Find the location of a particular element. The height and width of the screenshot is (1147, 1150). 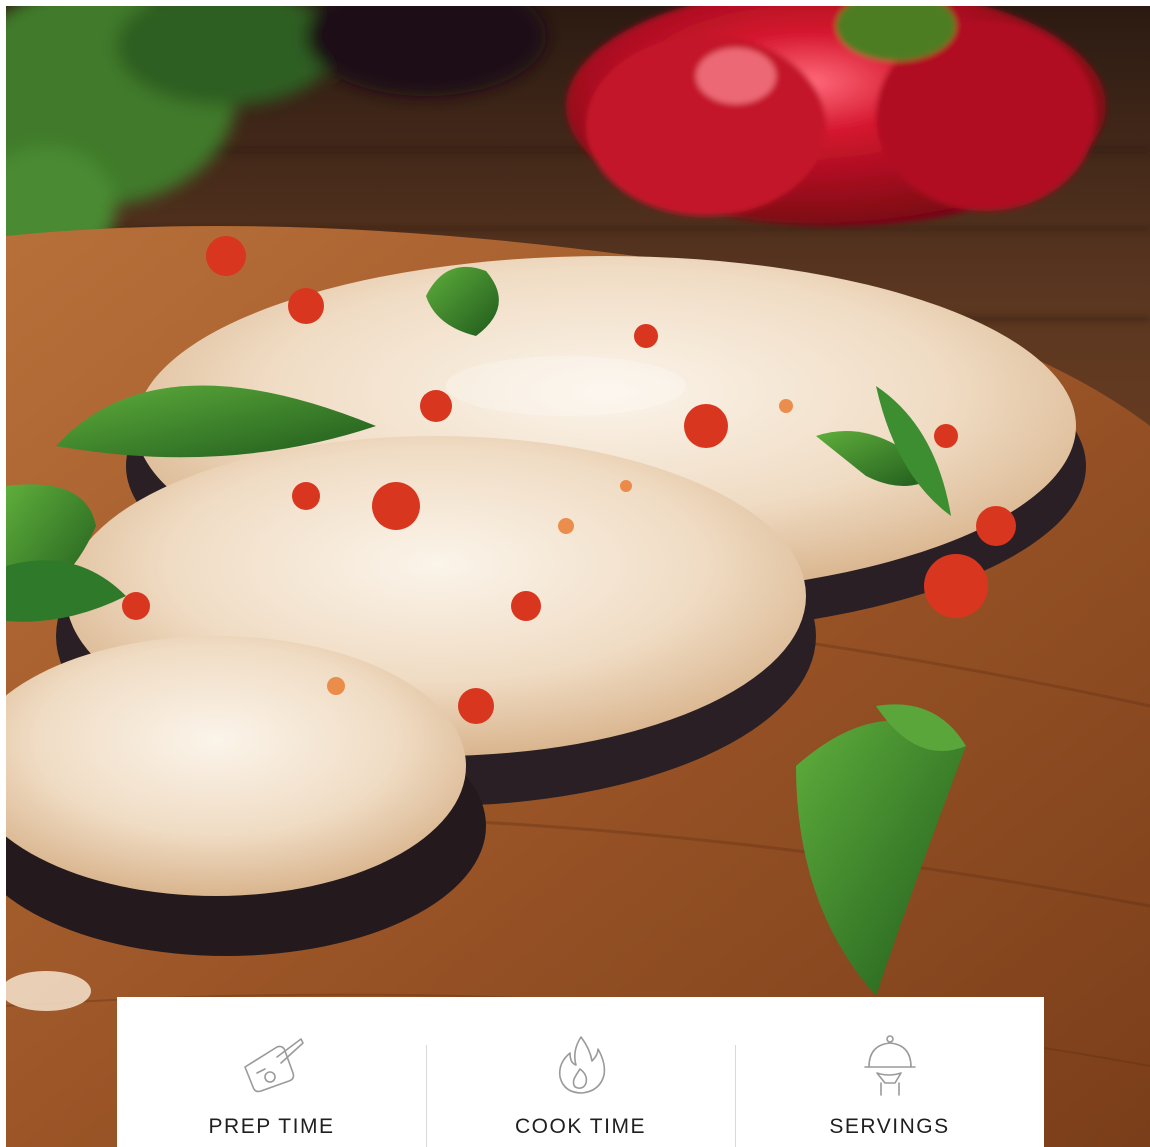

cook-time-label: COOK TIME is located at coordinates (580, 1126).